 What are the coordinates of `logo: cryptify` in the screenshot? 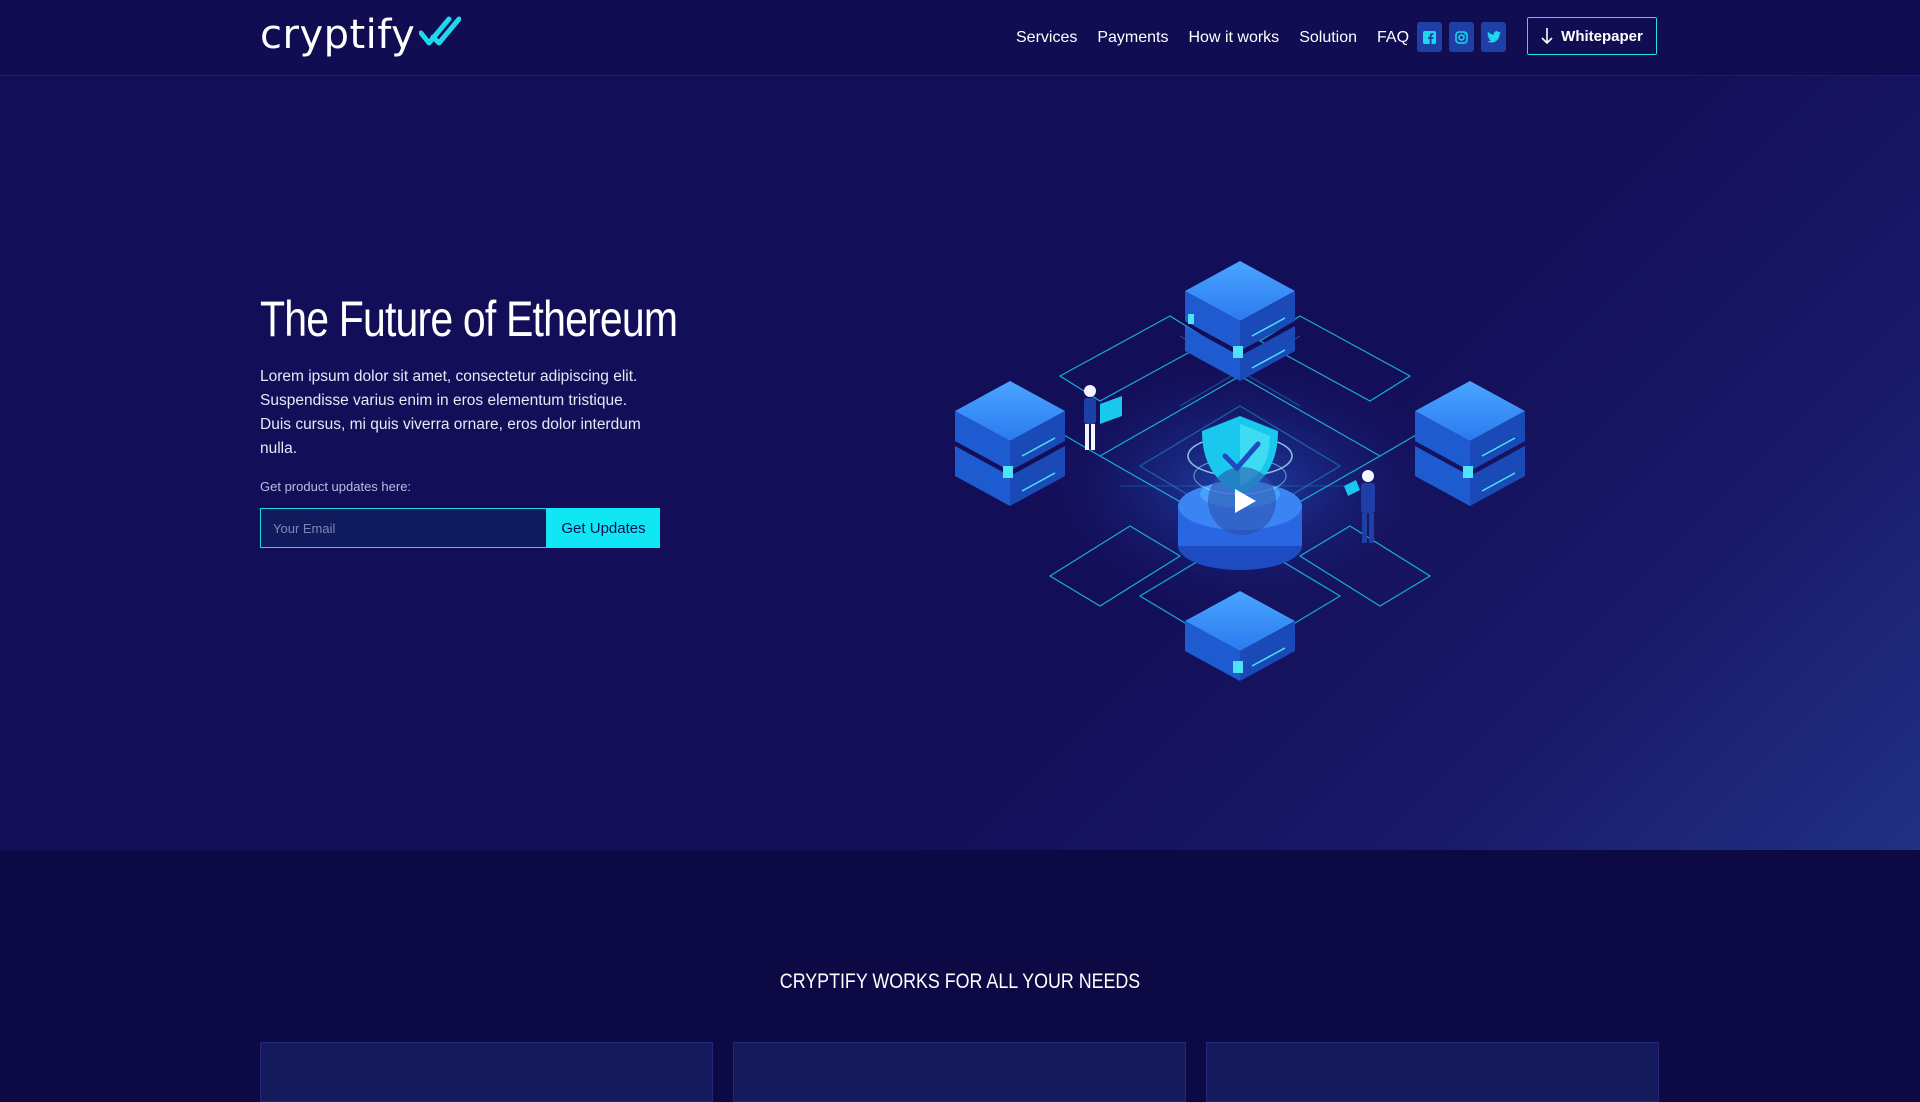 It's located at (361, 35).